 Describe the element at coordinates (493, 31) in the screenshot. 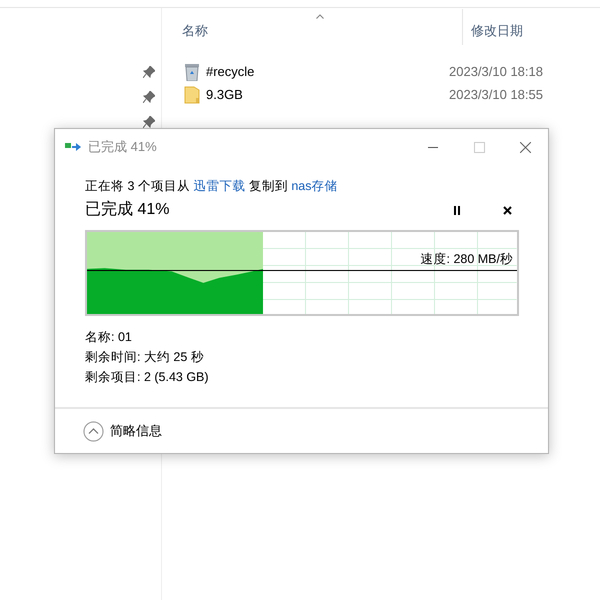

I see `column-header: 修改日期` at that location.